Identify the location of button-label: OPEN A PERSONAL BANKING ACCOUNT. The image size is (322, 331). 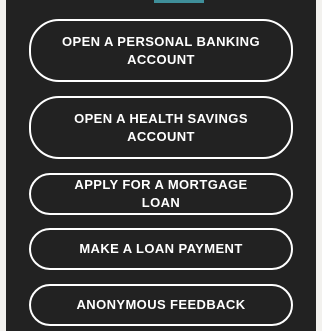
(161, 50).